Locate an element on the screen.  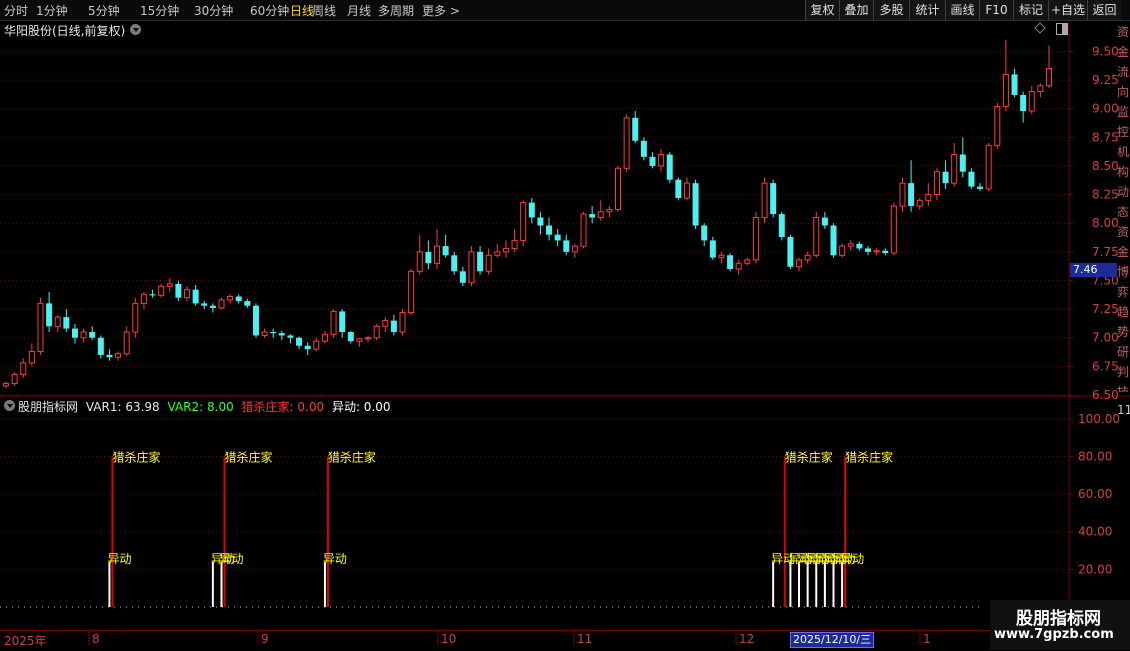
date-label-aug: 8 is located at coordinates (96, 639).